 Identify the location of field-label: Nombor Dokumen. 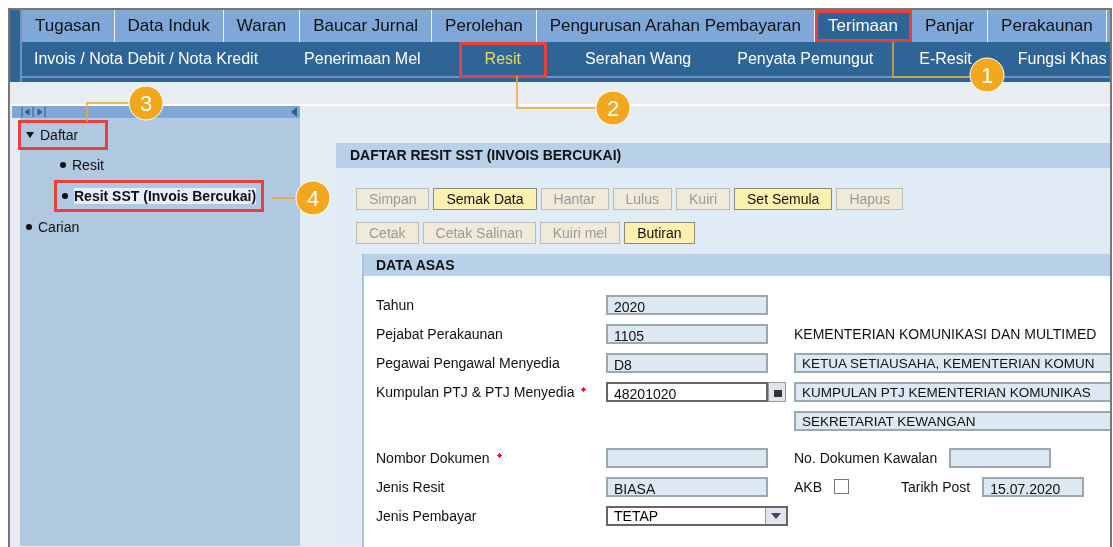
(433, 457).